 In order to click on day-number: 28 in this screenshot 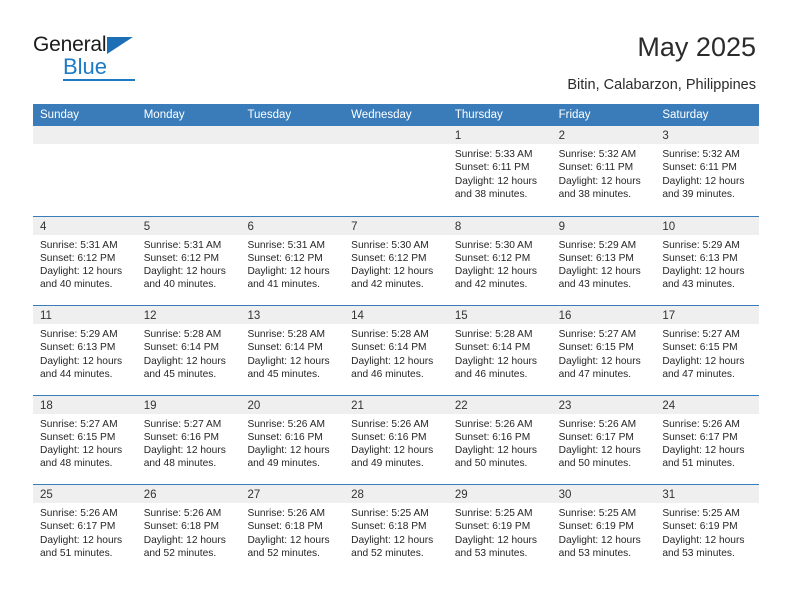, I will do `click(396, 494)`.